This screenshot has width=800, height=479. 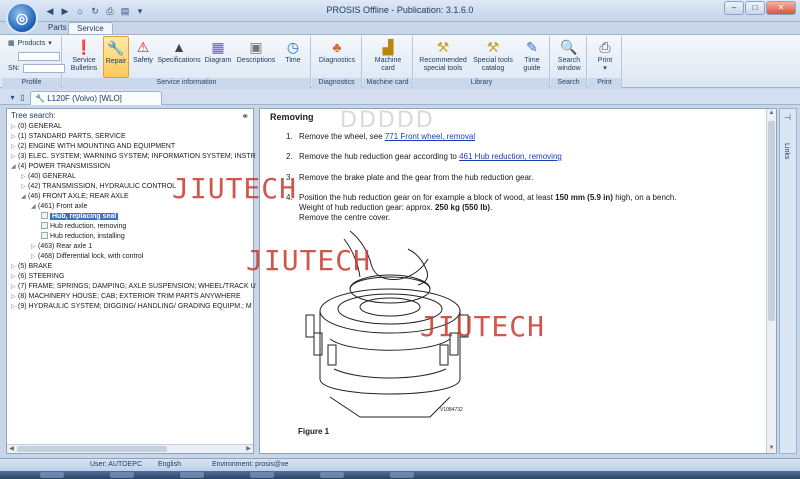 I want to click on service-bulletins-button: ❗ Service Bulletins, so click(x=84, y=57).